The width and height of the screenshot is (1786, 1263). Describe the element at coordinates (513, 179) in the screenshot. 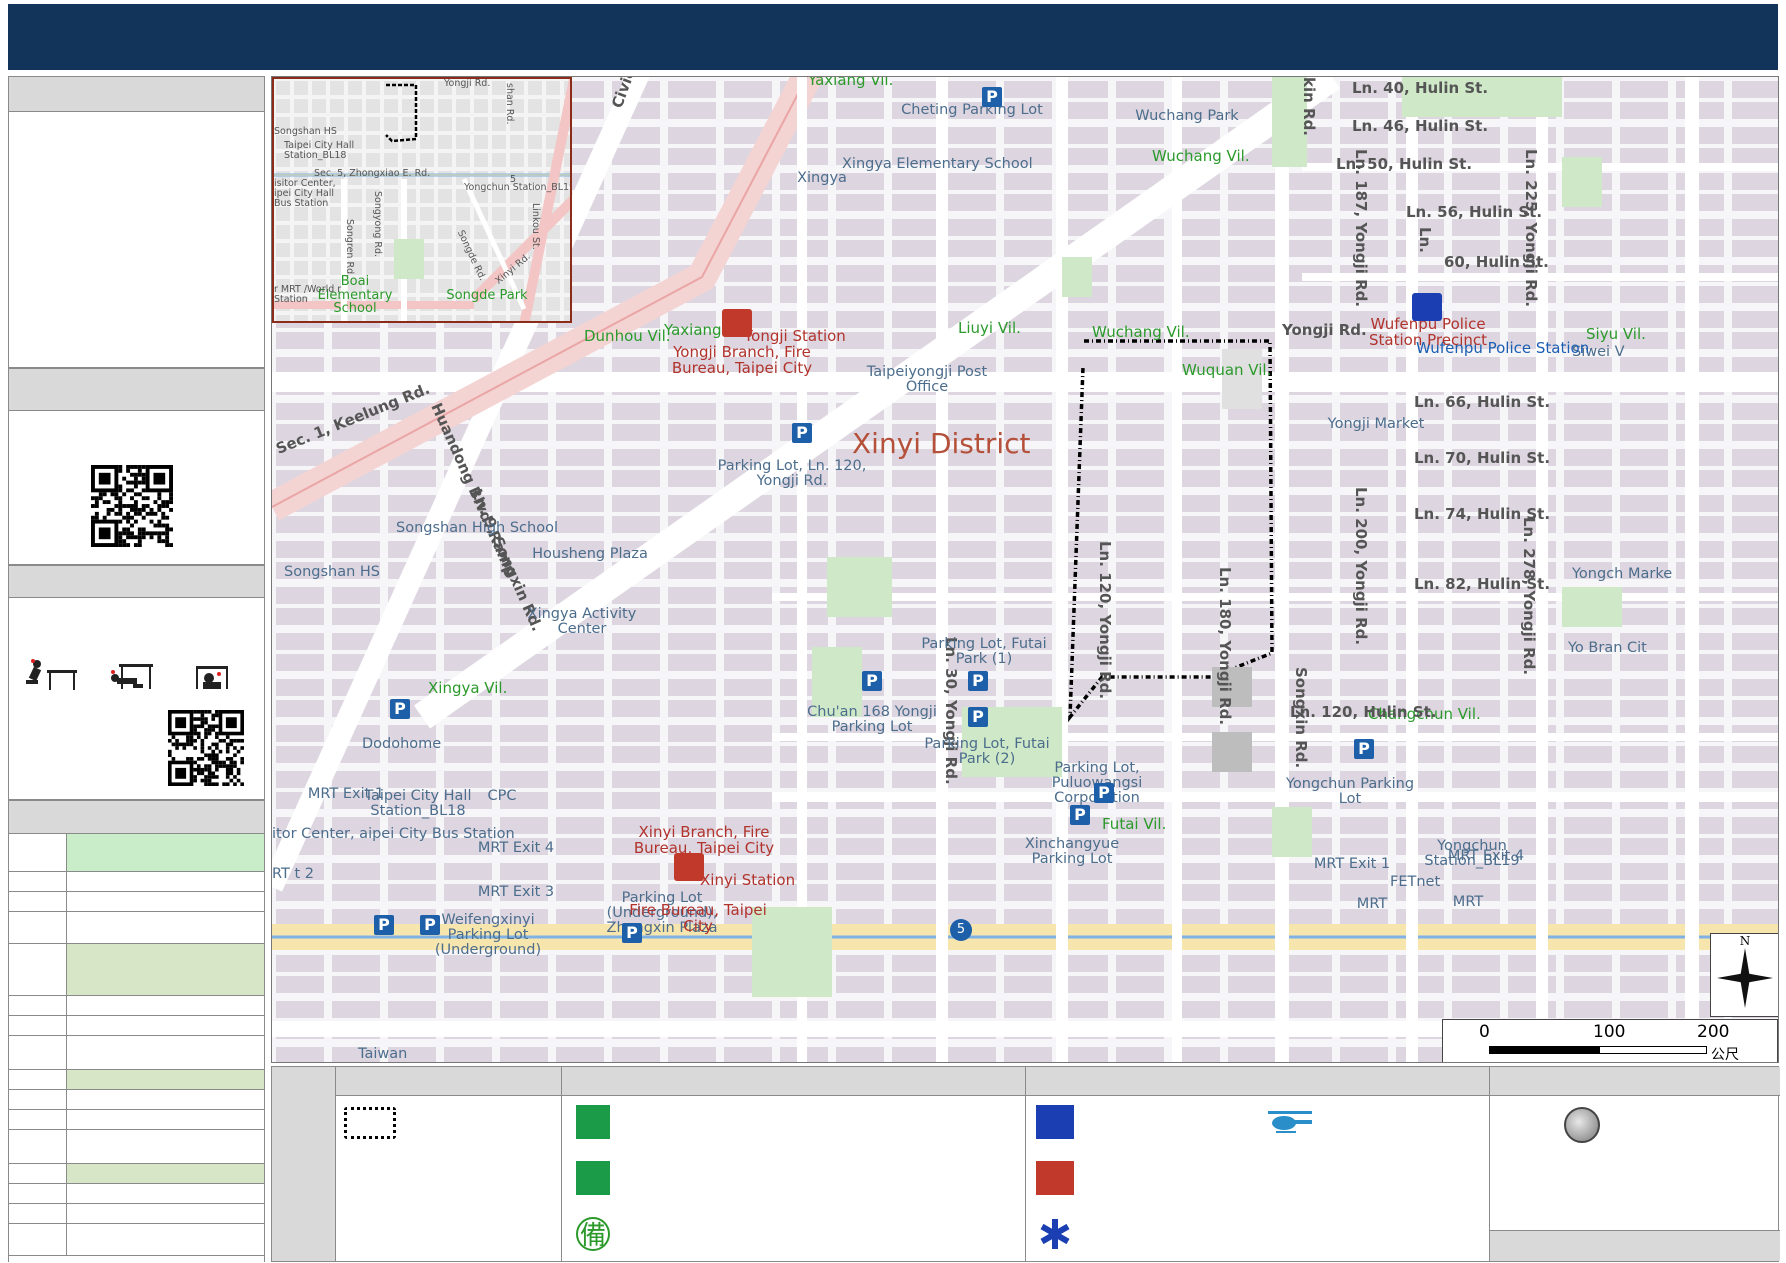

I see `inset-label: 5` at that location.